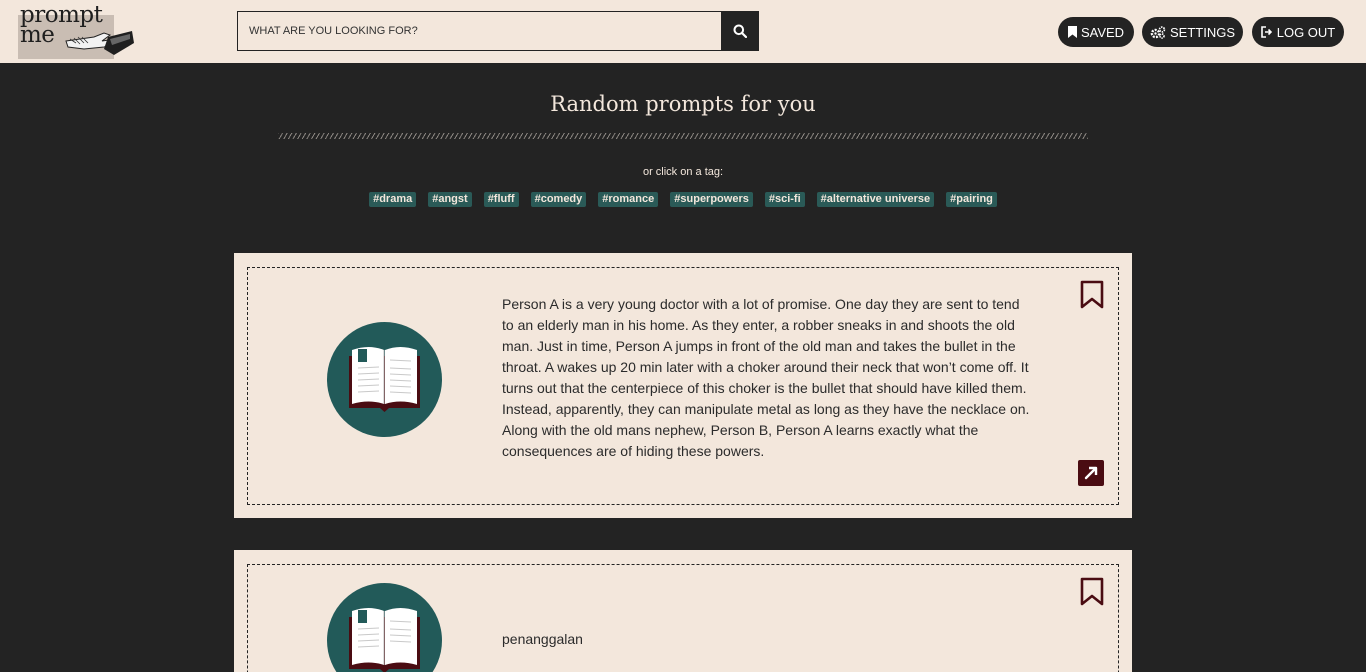  What do you see at coordinates (1202, 32) in the screenshot?
I see `settings-label: SETTINGS` at bounding box center [1202, 32].